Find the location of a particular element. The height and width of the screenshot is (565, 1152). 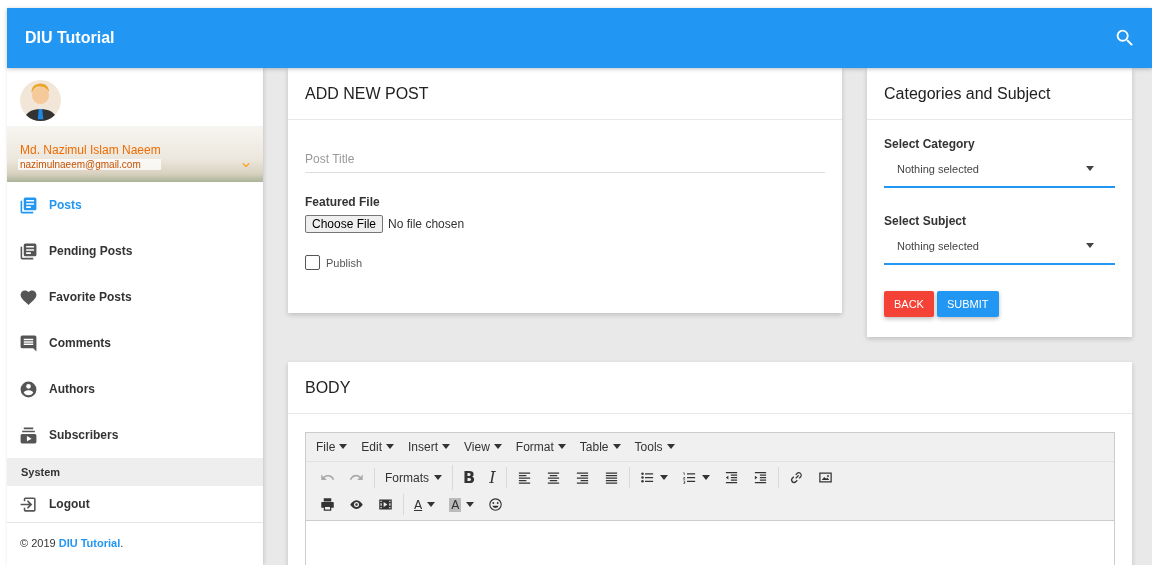

bold-button: B is located at coordinates (469, 477).